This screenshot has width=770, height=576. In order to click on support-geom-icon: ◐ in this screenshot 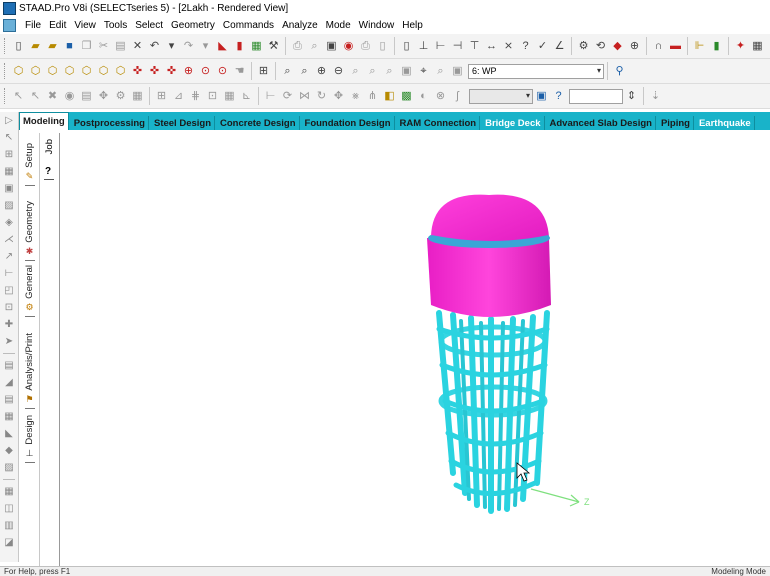, I will do `click(423, 96)`.